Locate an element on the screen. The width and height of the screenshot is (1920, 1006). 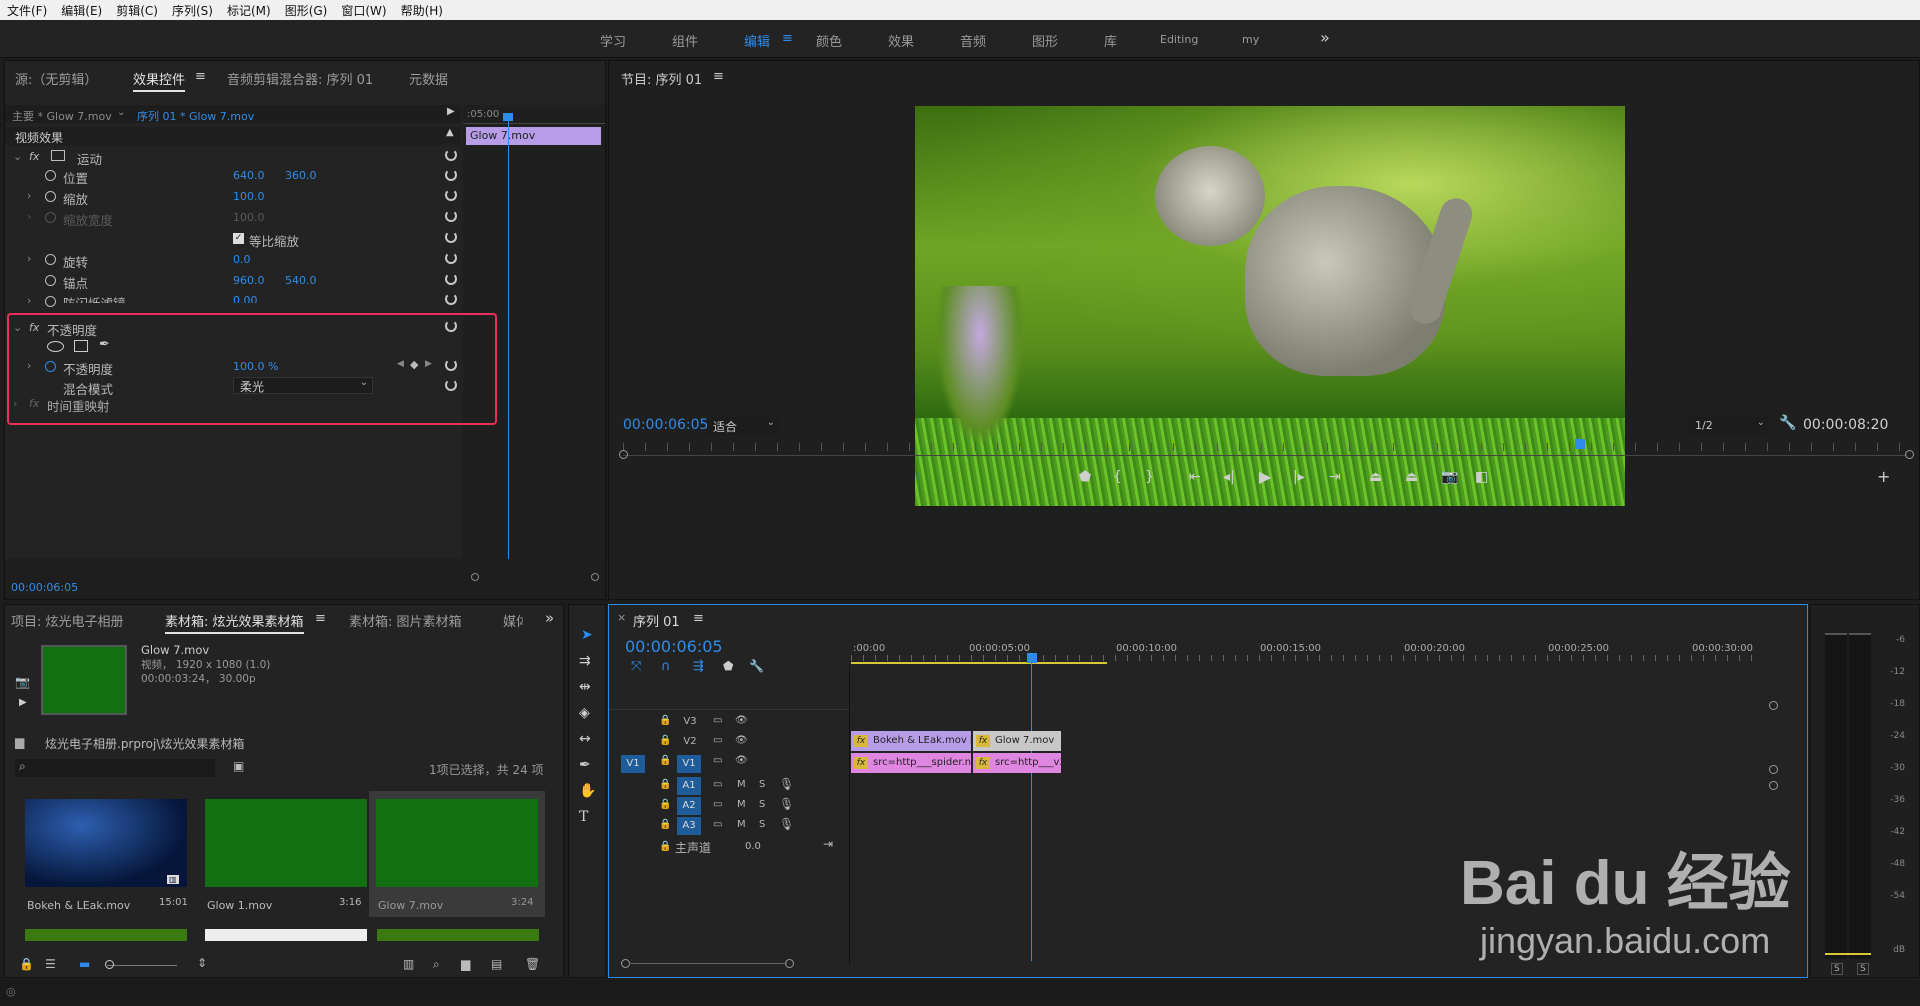
tab-metadata: 元数据 is located at coordinates (428, 78).